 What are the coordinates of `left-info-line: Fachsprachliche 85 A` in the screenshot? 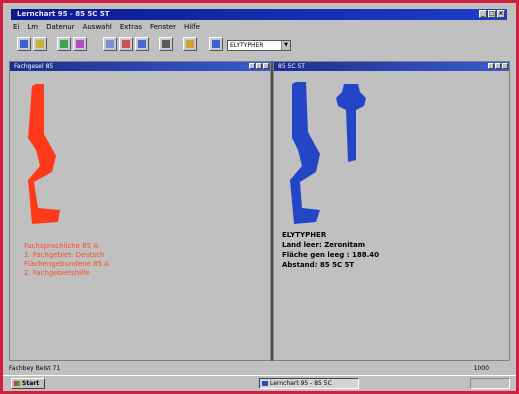 It's located at (61, 246).